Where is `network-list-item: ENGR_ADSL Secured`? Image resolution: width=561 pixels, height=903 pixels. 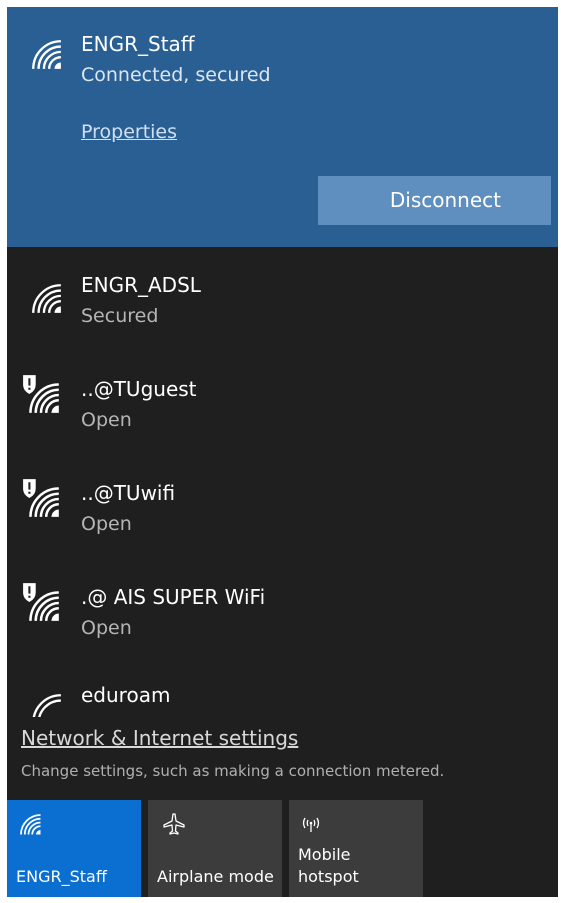
network-list-item: ENGR_ADSL Secured is located at coordinates (282, 309).